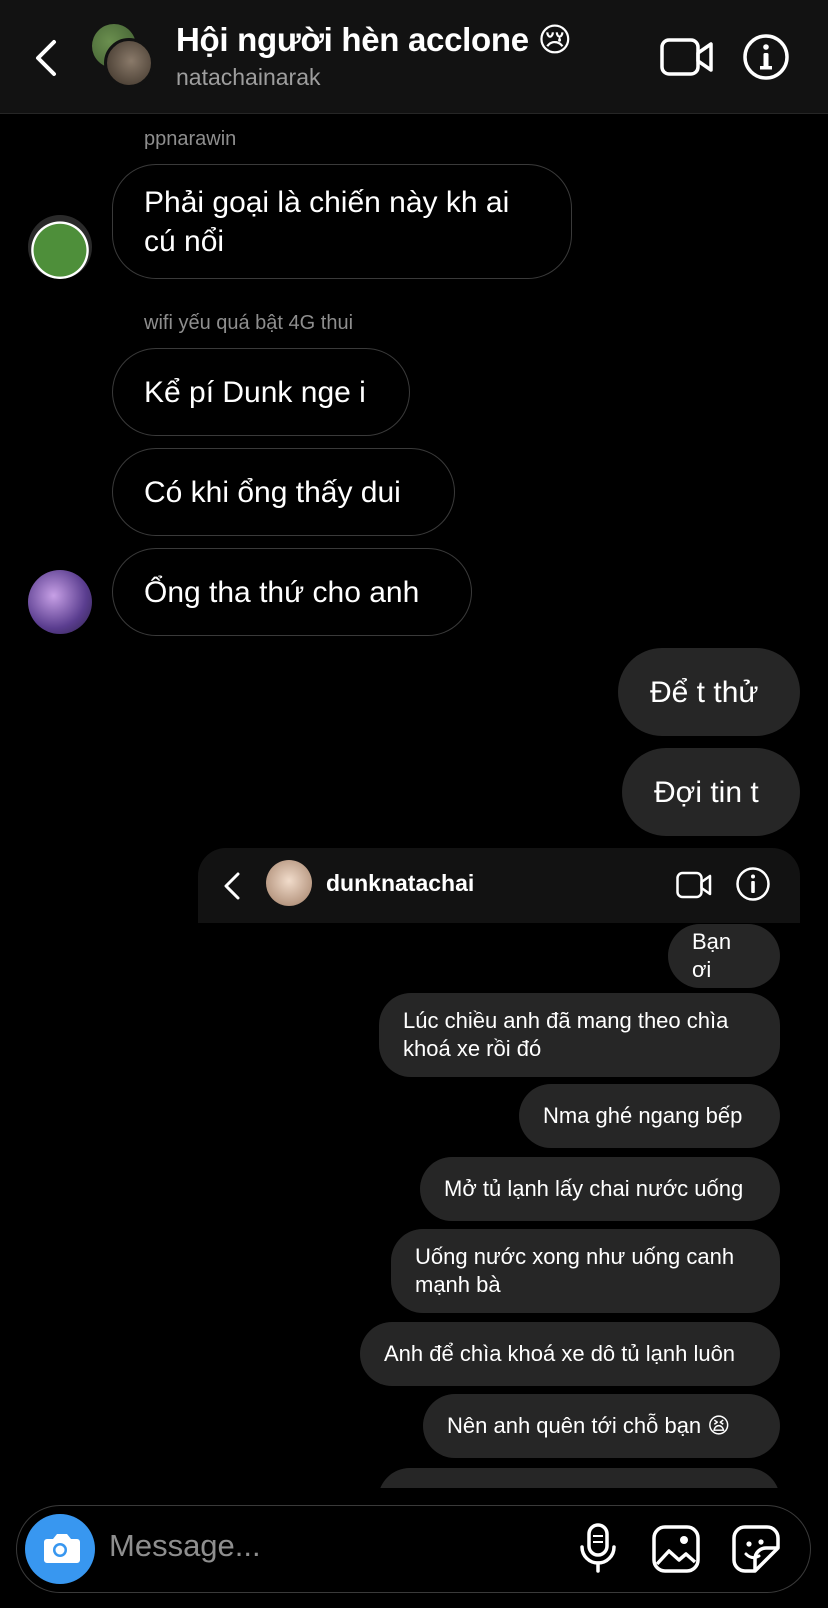 Image resolution: width=828 pixels, height=1608 pixels. What do you see at coordinates (601, 1426) in the screenshot?
I see `screenshot-message: Nên anh quên tới chỗ bạn 😫` at bounding box center [601, 1426].